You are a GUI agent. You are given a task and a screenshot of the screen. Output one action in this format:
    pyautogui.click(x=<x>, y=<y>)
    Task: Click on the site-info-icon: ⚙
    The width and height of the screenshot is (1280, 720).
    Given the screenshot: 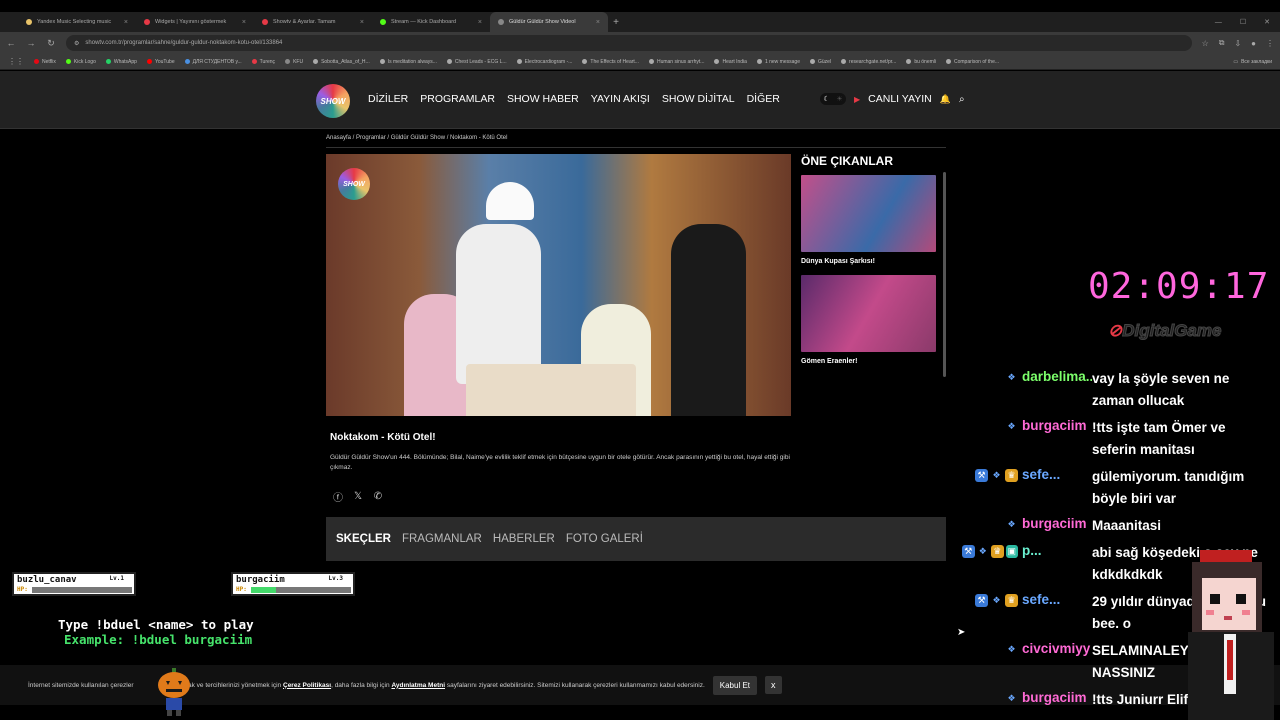 What is the action you would take?
    pyautogui.click(x=76, y=43)
    